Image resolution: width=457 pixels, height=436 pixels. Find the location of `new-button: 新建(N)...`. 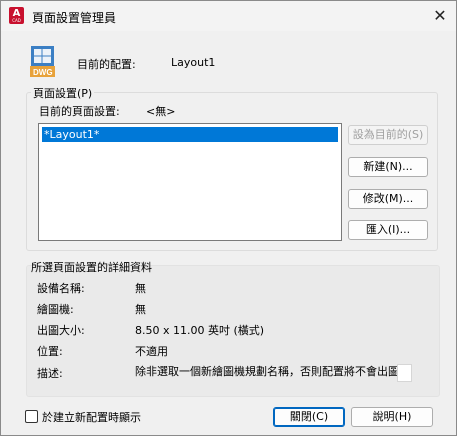

new-button: 新建(N)... is located at coordinates (388, 167).